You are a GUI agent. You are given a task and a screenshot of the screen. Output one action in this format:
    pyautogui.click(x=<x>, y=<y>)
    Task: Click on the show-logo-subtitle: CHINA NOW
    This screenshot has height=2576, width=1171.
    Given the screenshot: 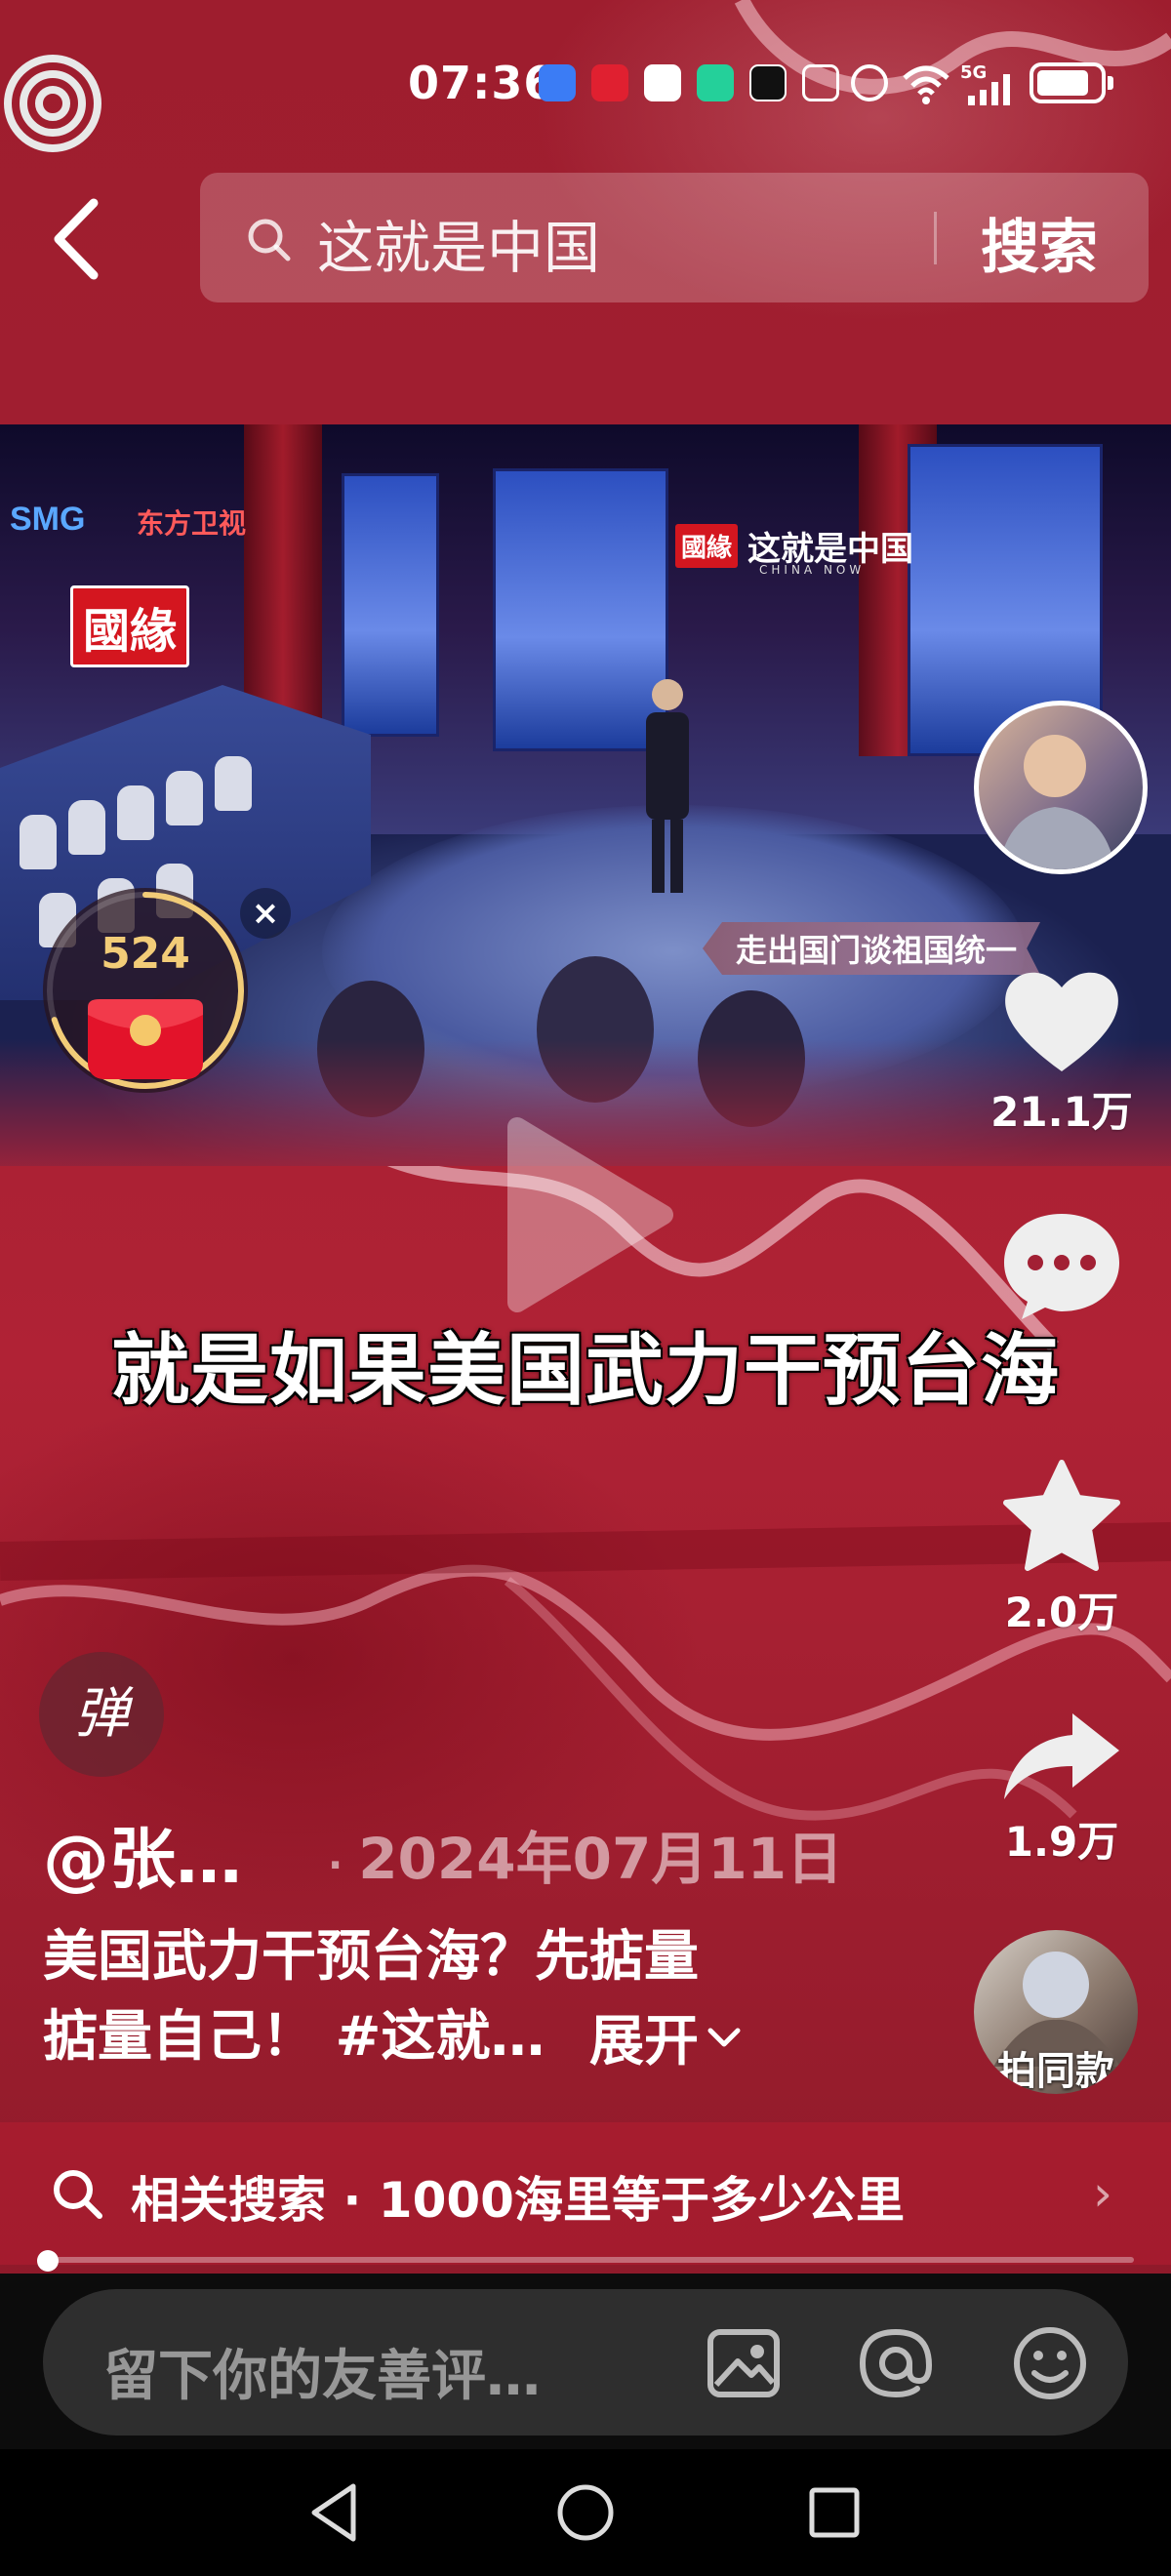 What is the action you would take?
    pyautogui.click(x=812, y=570)
    